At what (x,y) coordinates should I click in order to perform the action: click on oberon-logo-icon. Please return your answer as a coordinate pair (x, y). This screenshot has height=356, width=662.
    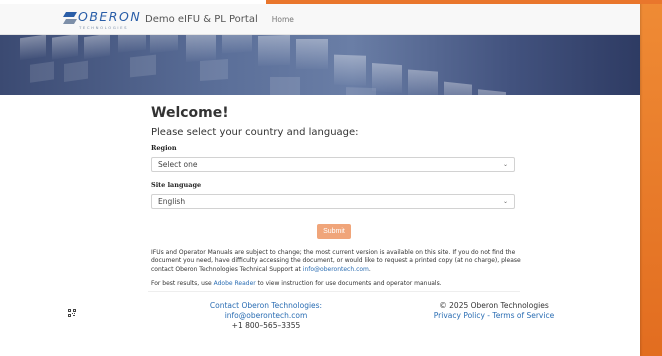
    Looking at the image, I should click on (70, 18).